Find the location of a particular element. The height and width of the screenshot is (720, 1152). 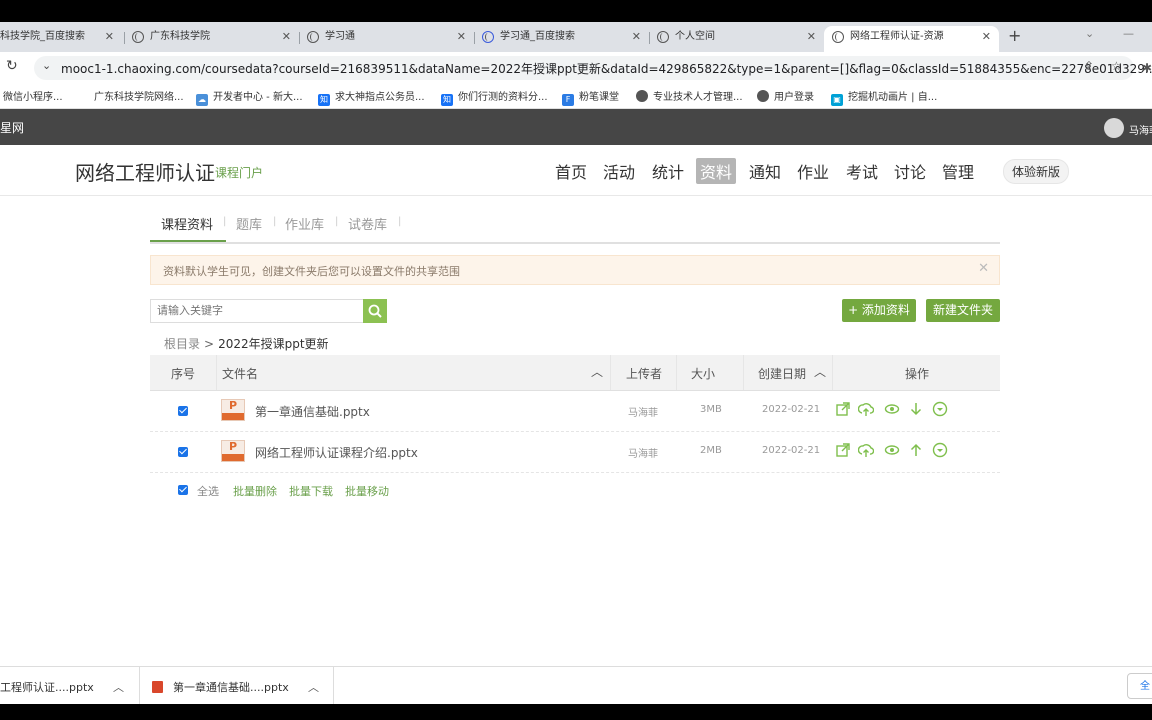

extensions-icon: ✱ is located at coordinates (1147, 68).